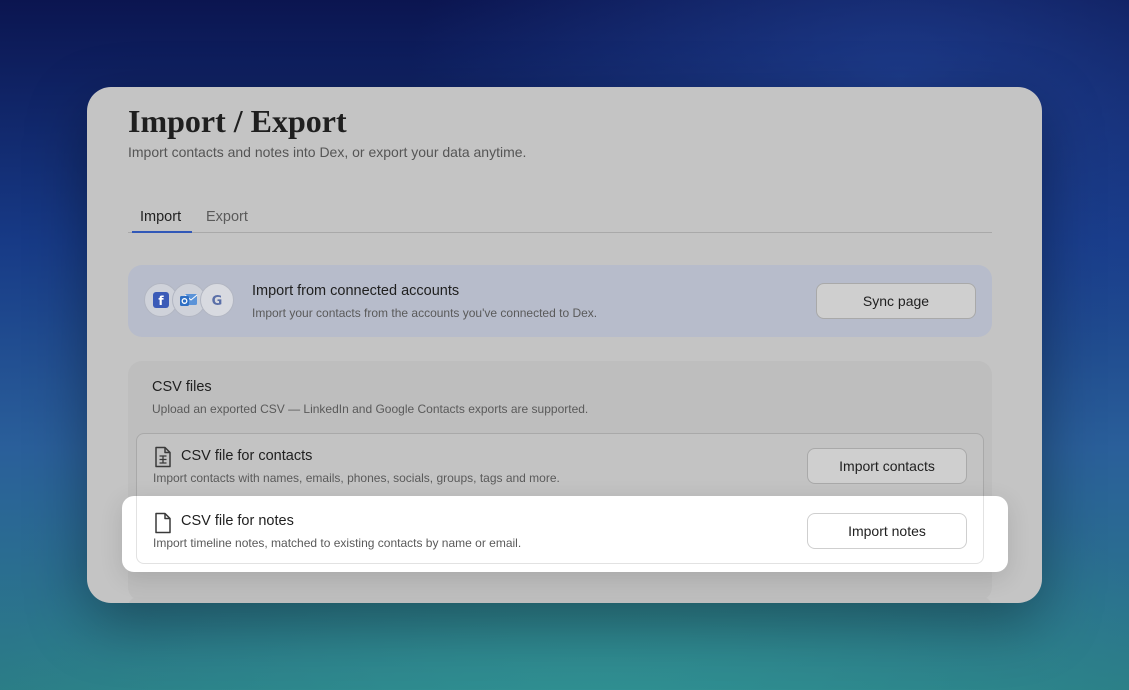 The width and height of the screenshot is (1129, 690). Describe the element at coordinates (247, 456) in the screenshot. I see `csv-contacts-title: CSV file for contacts` at that location.